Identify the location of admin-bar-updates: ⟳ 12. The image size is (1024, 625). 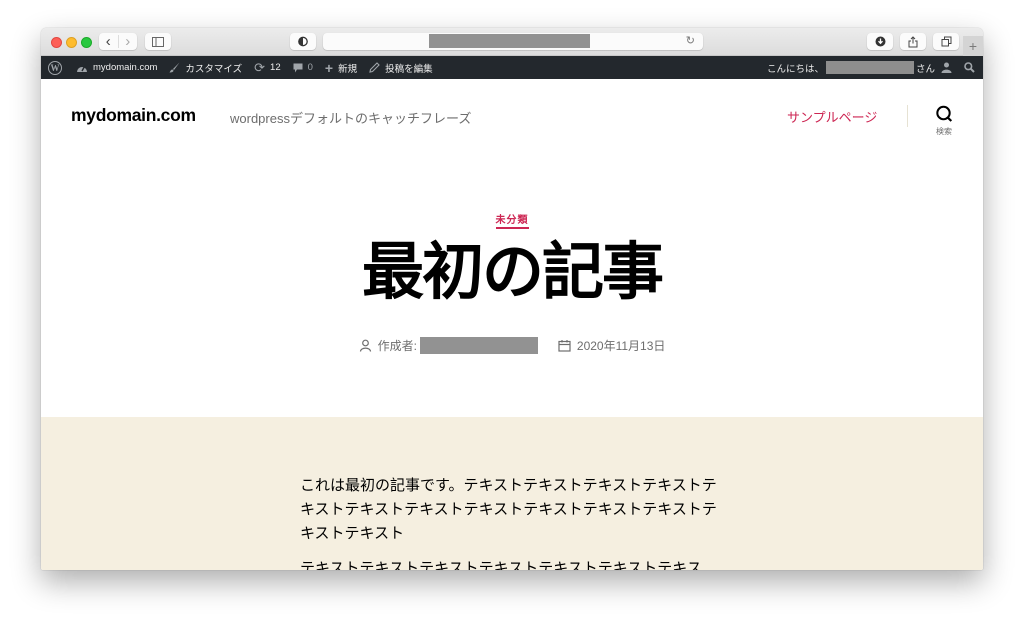
(267, 67).